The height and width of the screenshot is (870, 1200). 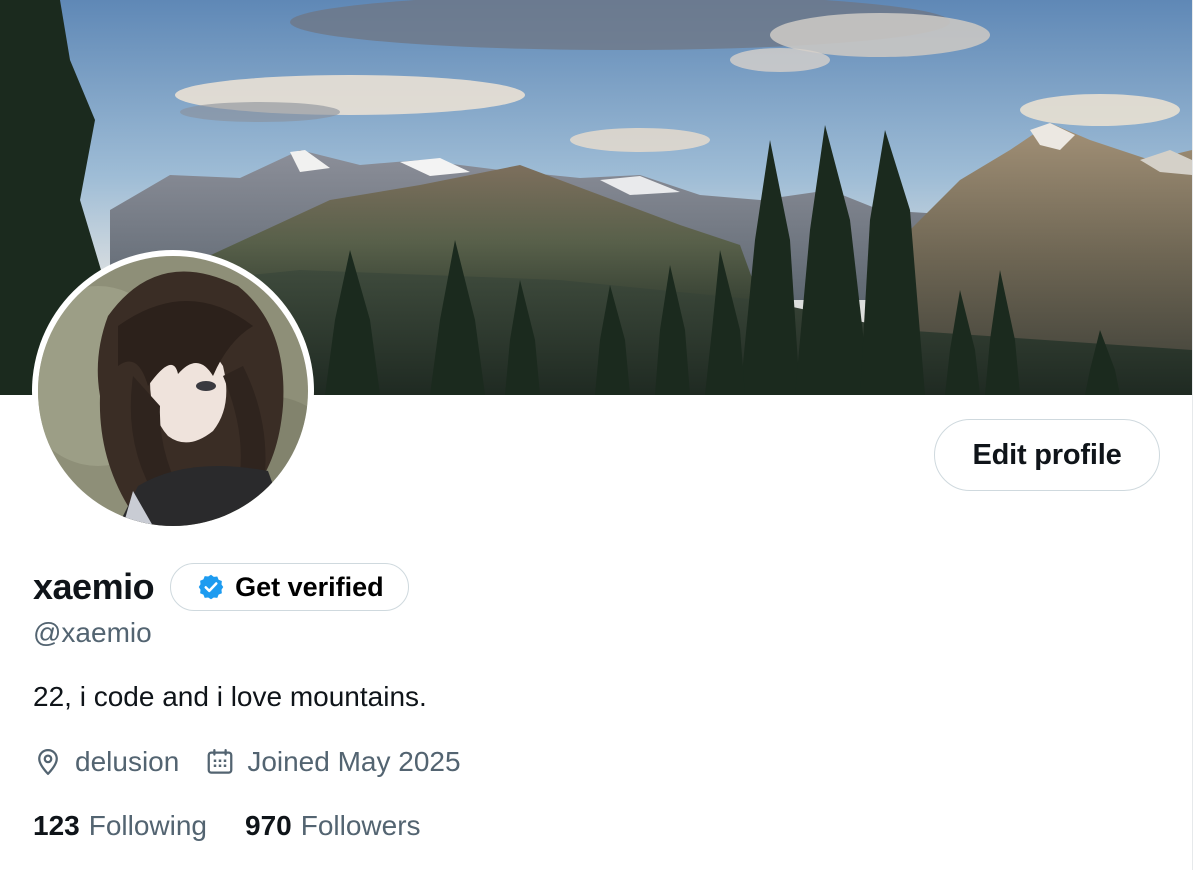 I want to click on calendar-icon, so click(x=220, y=762).